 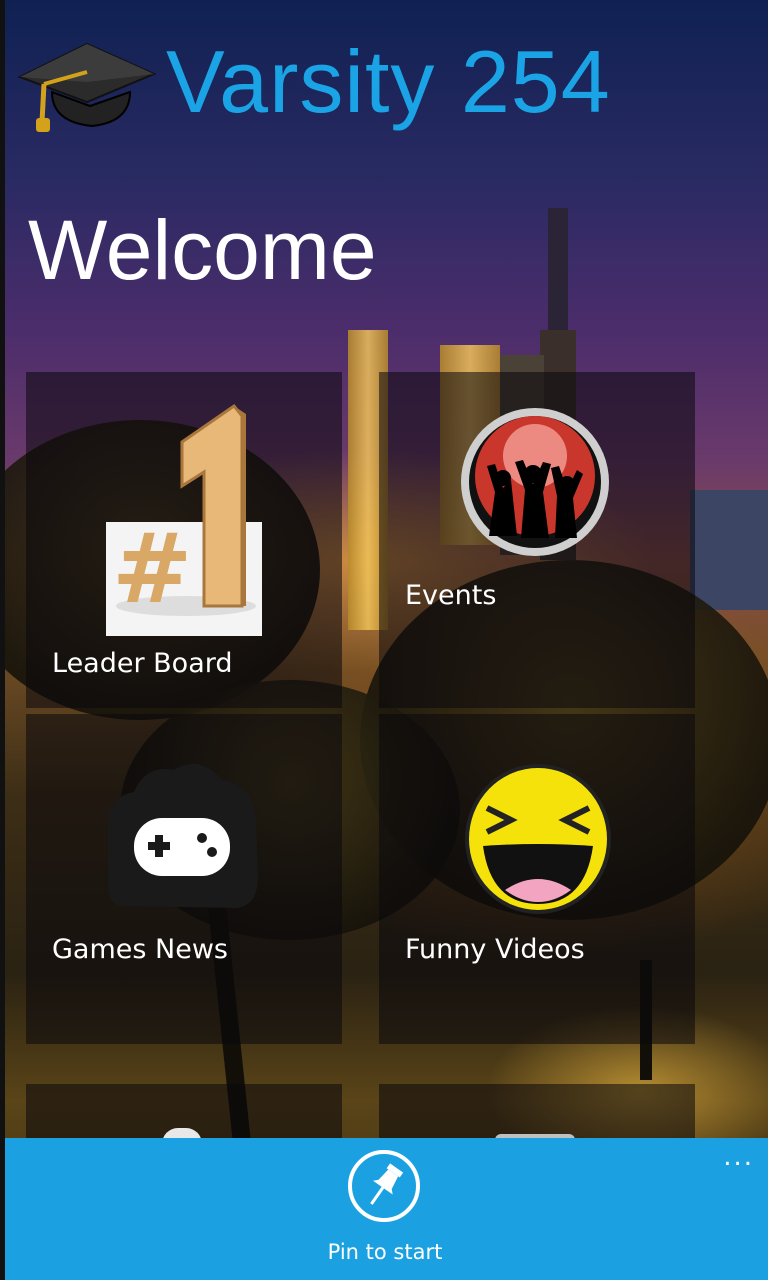 I want to click on app-title: Varsity 254, so click(x=388, y=81).